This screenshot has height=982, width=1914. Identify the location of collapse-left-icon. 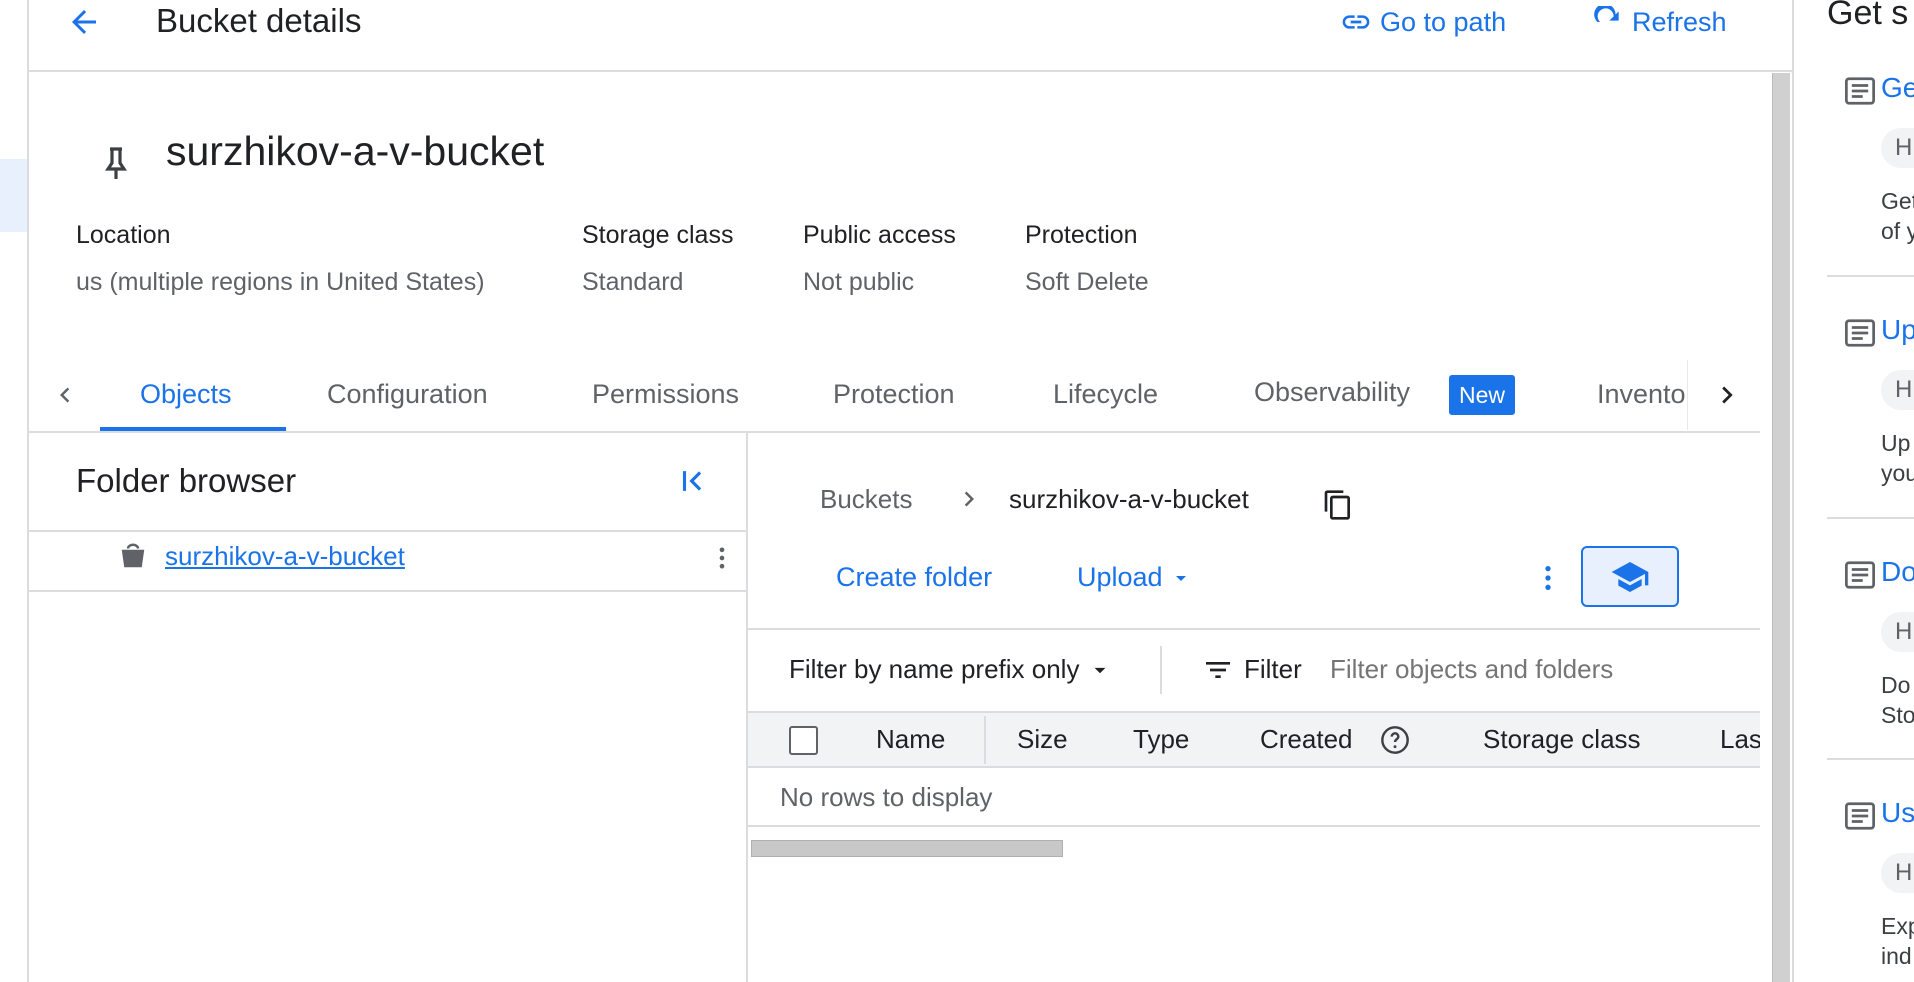
(692, 481).